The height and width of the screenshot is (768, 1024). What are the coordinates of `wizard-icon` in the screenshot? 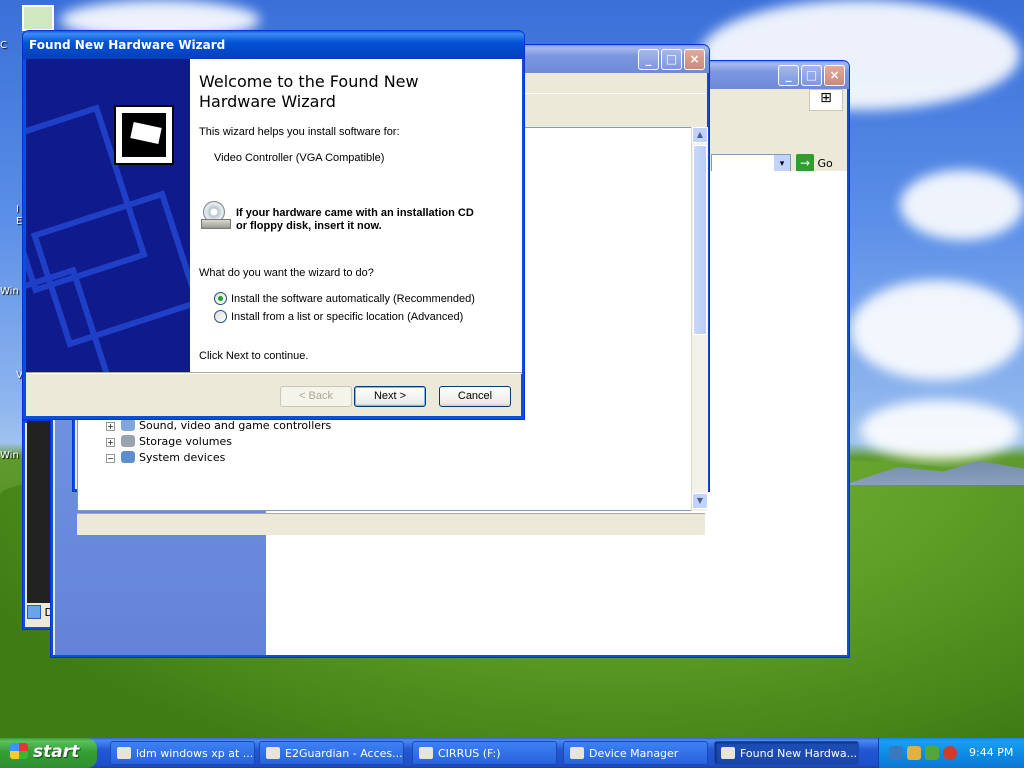 It's located at (728, 753).